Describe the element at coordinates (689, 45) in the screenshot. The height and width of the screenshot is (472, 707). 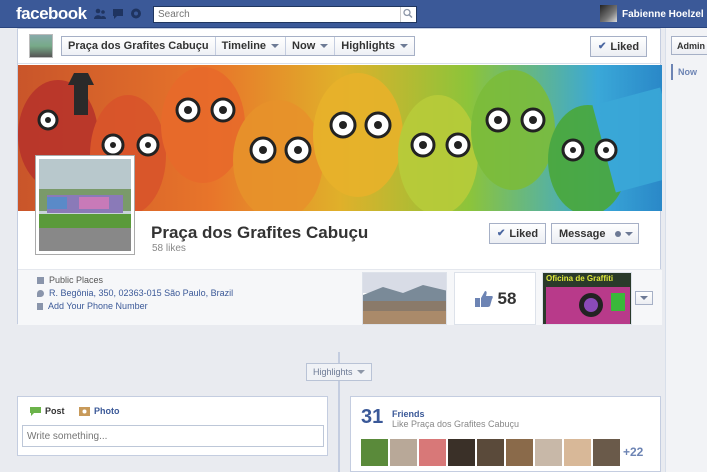
I see `admin-panel-button: Admin` at that location.